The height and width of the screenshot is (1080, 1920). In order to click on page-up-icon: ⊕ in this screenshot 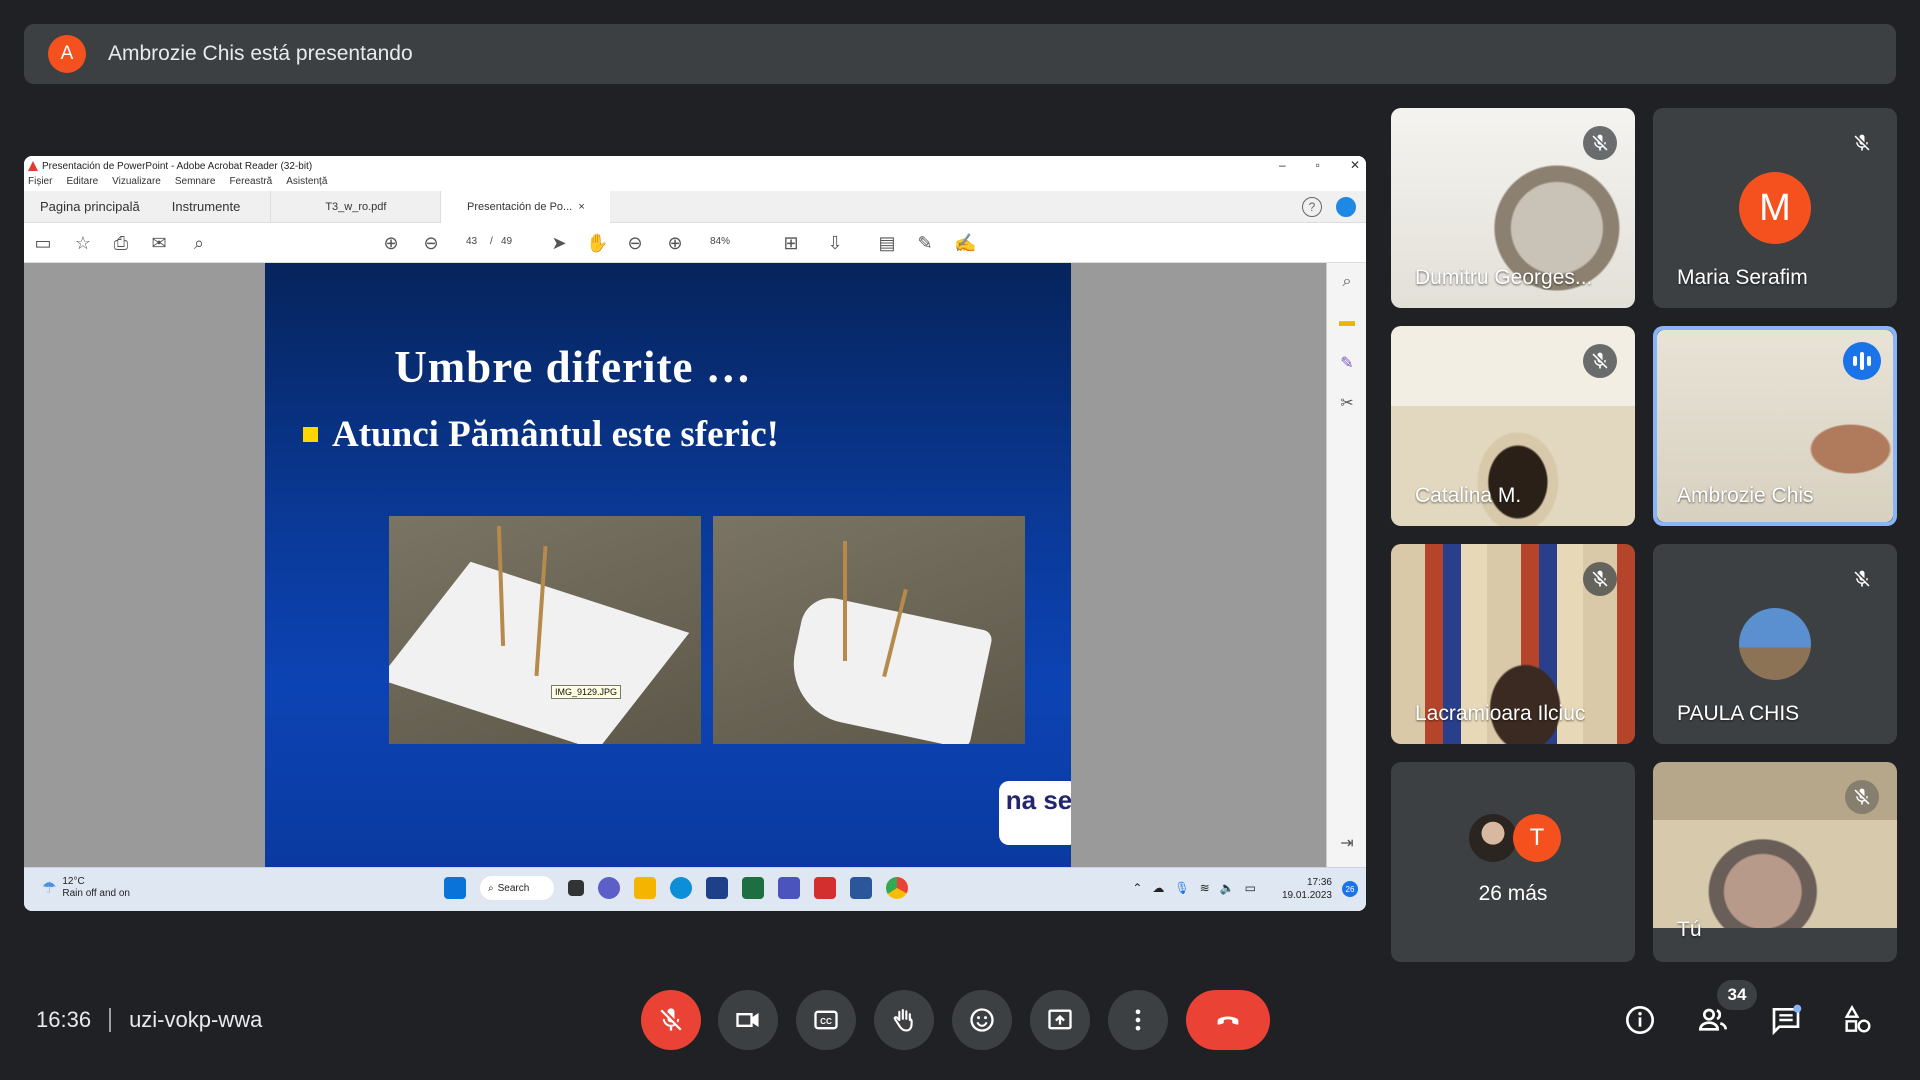, I will do `click(391, 243)`.